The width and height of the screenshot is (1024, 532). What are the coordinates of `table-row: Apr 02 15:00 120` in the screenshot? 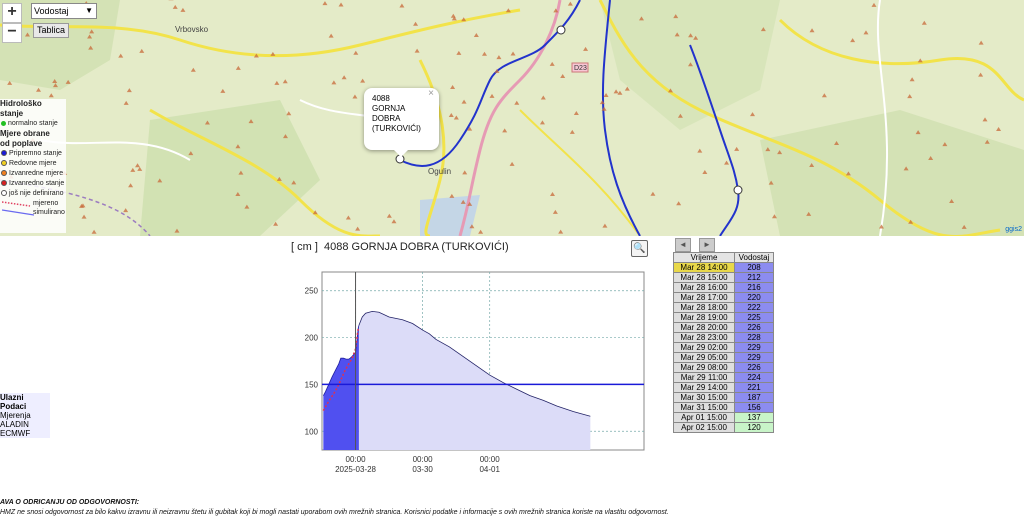 It's located at (723, 427).